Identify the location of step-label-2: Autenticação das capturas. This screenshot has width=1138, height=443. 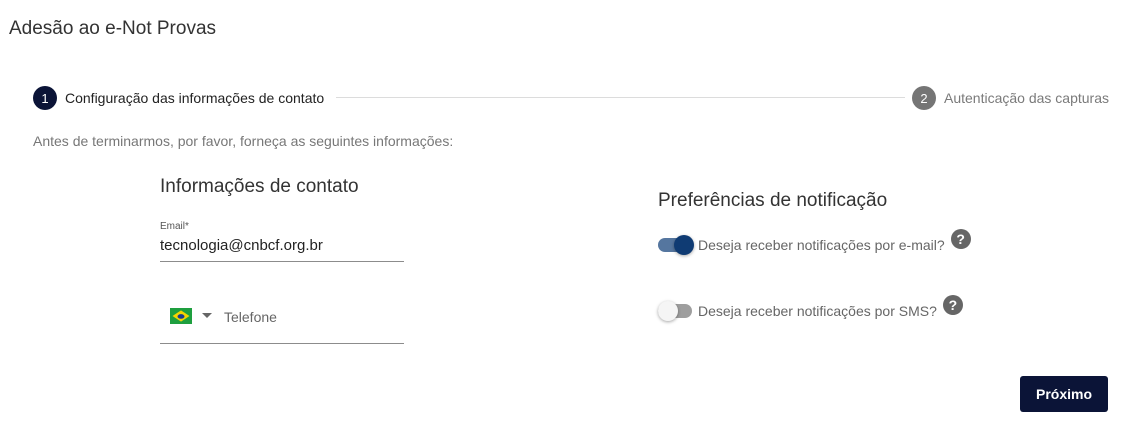
(1026, 98).